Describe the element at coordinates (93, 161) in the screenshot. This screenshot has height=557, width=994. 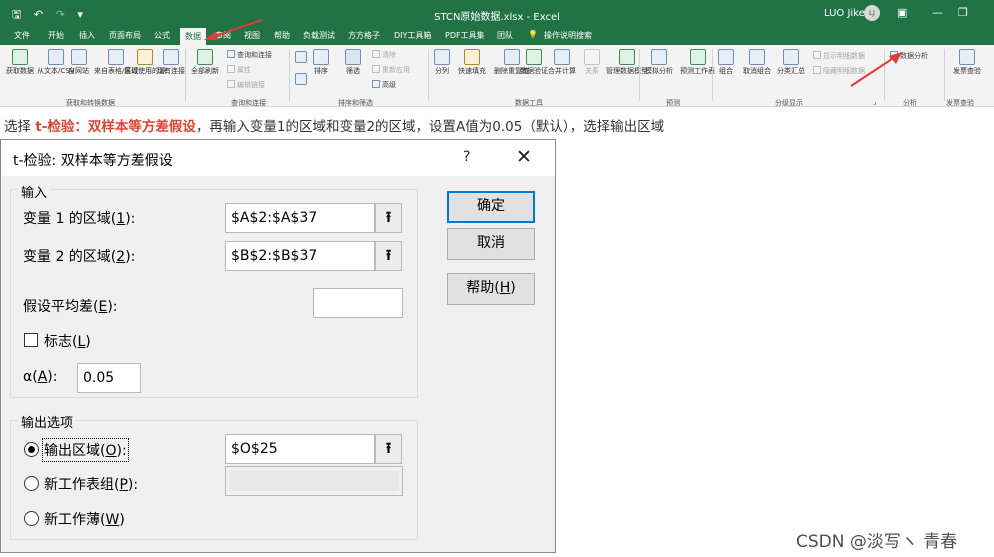
I see `dialog-title: t-检验: 双样本等方差假设` at that location.